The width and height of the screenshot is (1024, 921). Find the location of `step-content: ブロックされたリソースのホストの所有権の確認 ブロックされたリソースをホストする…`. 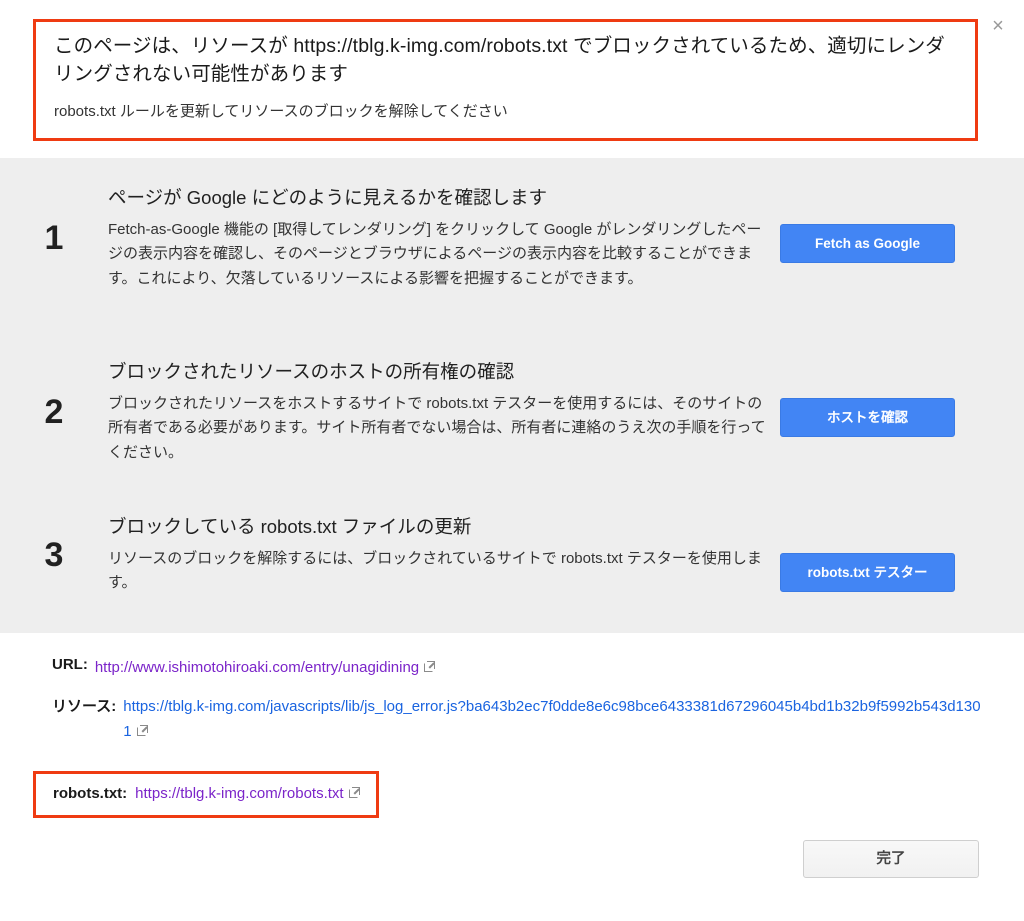

step-content: ブロックされたリソースのホストの所有権の確認 ブロックされたリソースをホストする… is located at coordinates (444, 412).